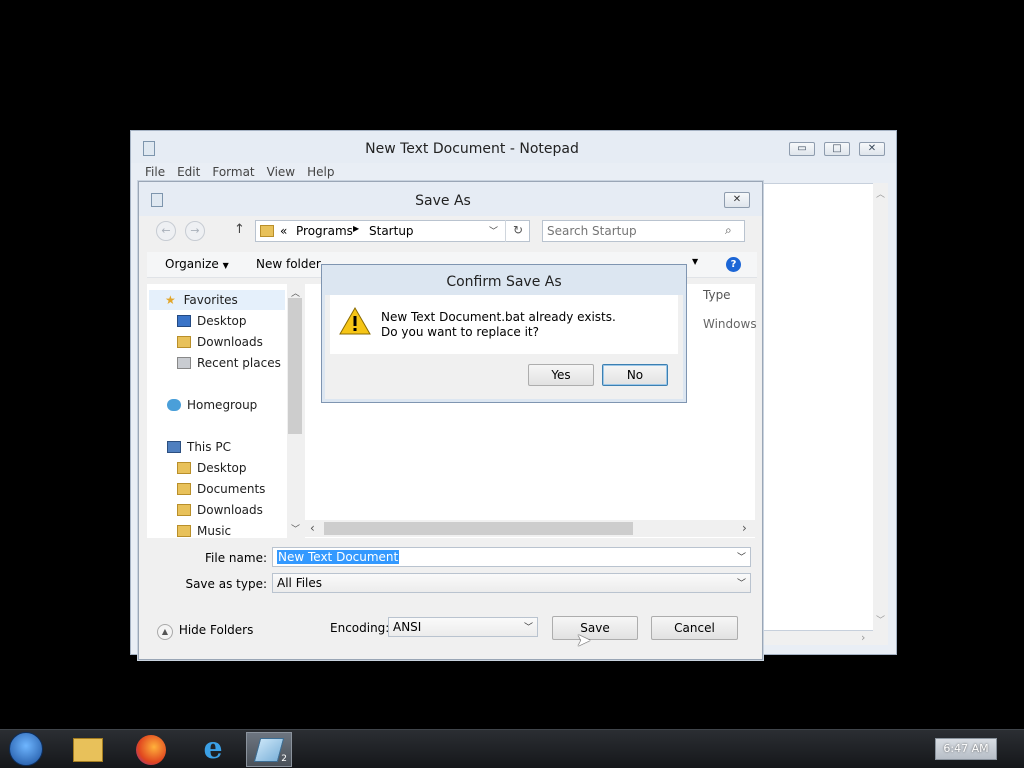 Image resolution: width=1024 pixels, height=768 pixels. Describe the element at coordinates (284, 759) in the screenshot. I see `notepad-window-count: 2` at that location.